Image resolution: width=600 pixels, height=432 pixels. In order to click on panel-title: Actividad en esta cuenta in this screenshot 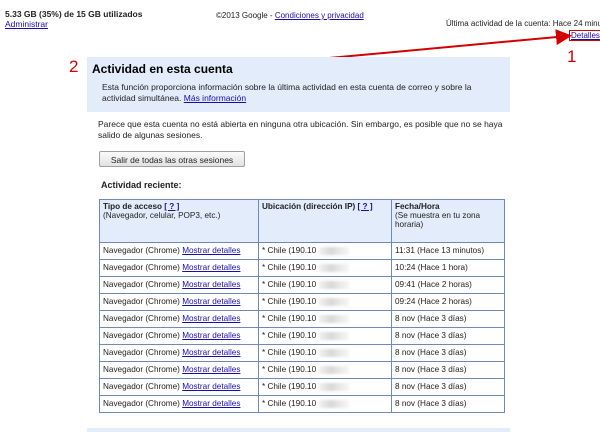, I will do `click(162, 69)`.